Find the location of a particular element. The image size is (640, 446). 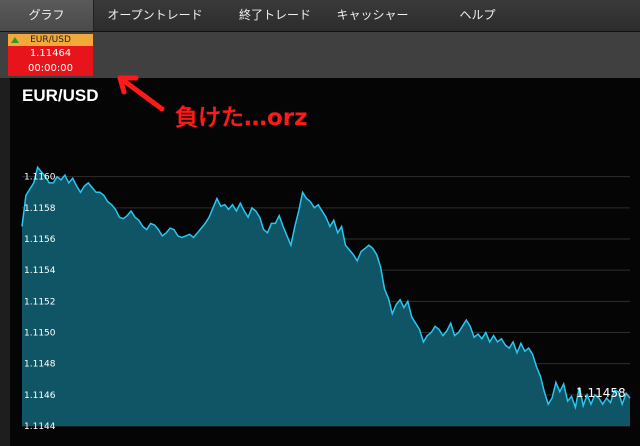

y-tick-label: 1.1160 is located at coordinates (40, 178).